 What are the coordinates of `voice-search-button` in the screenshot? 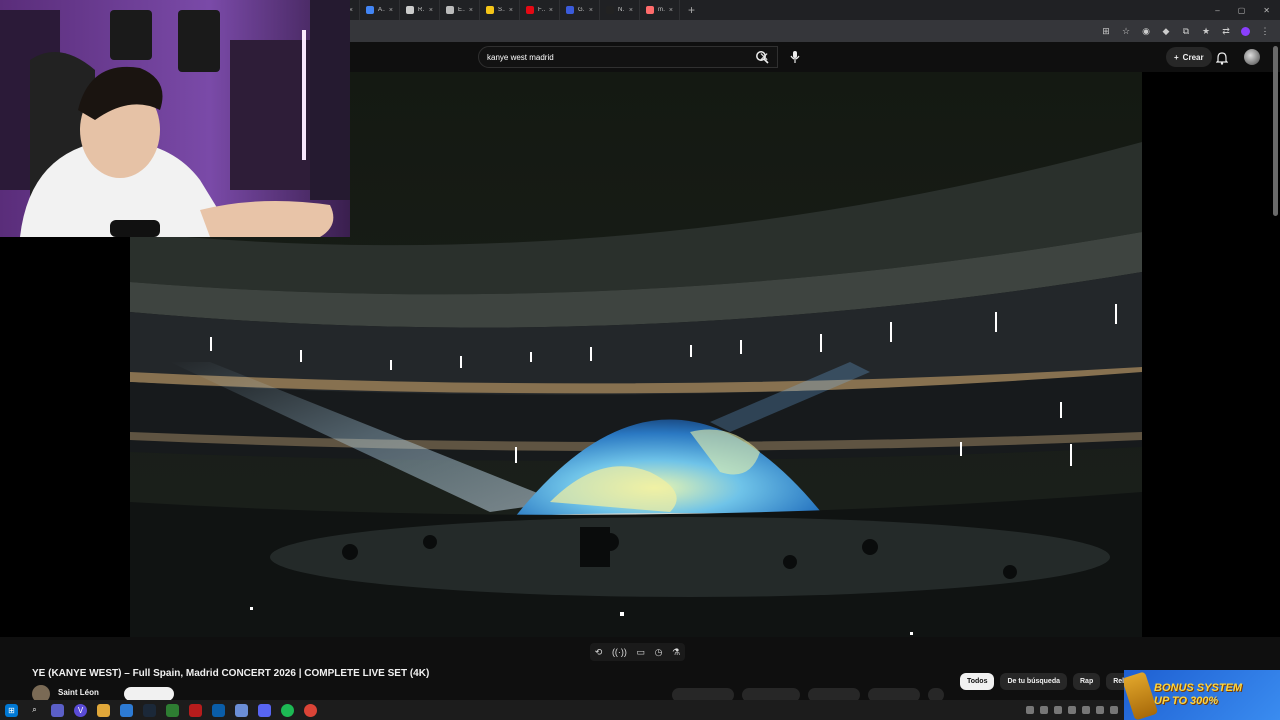 It's located at (795, 57).